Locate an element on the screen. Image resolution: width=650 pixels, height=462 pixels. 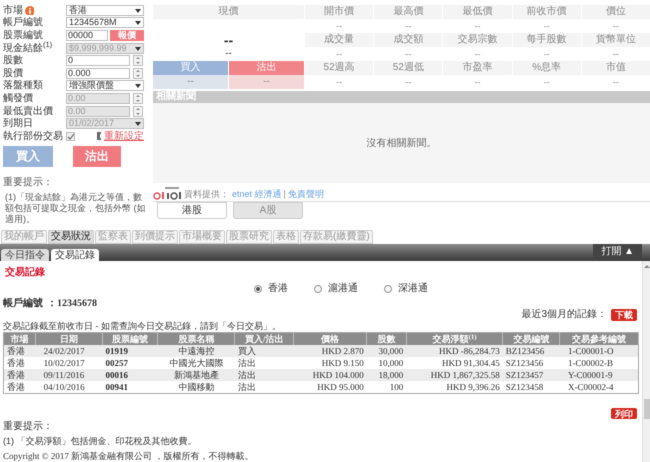
table-cell: 18,000 is located at coordinates (386, 375).